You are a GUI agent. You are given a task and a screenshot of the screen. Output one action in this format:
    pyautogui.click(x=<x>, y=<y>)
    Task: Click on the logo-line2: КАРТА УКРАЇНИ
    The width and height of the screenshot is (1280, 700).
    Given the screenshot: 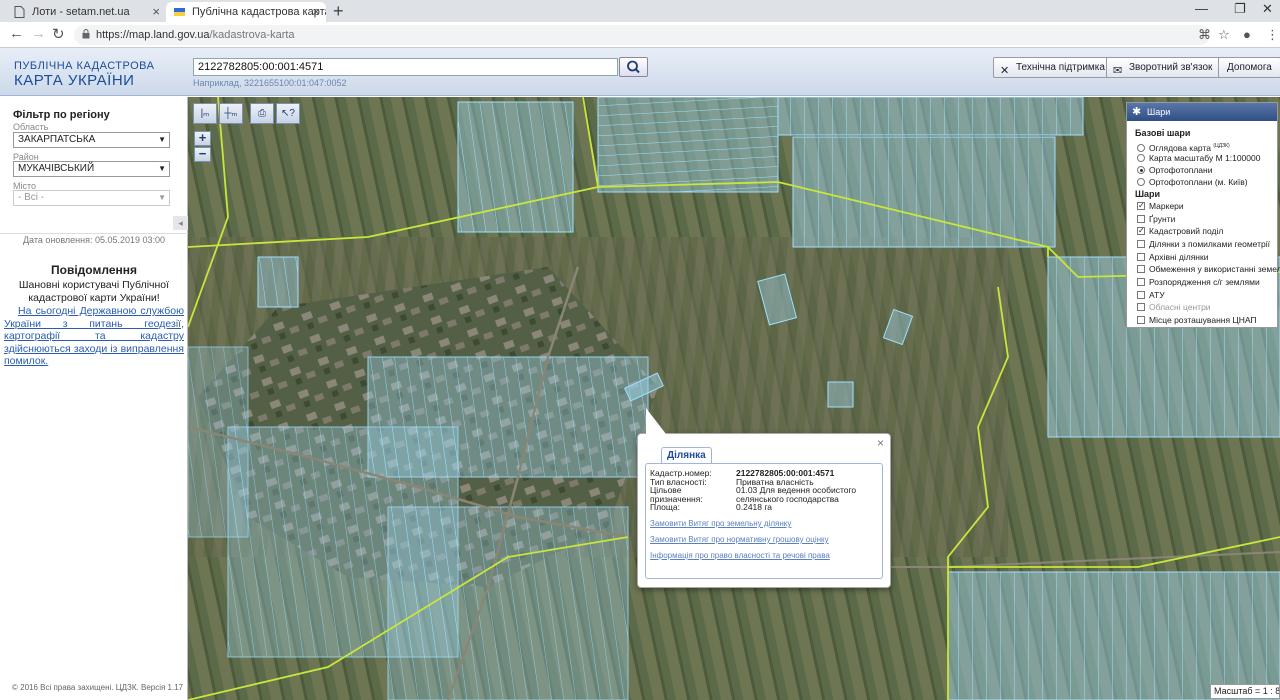 What is the action you would take?
    pyautogui.click(x=74, y=80)
    